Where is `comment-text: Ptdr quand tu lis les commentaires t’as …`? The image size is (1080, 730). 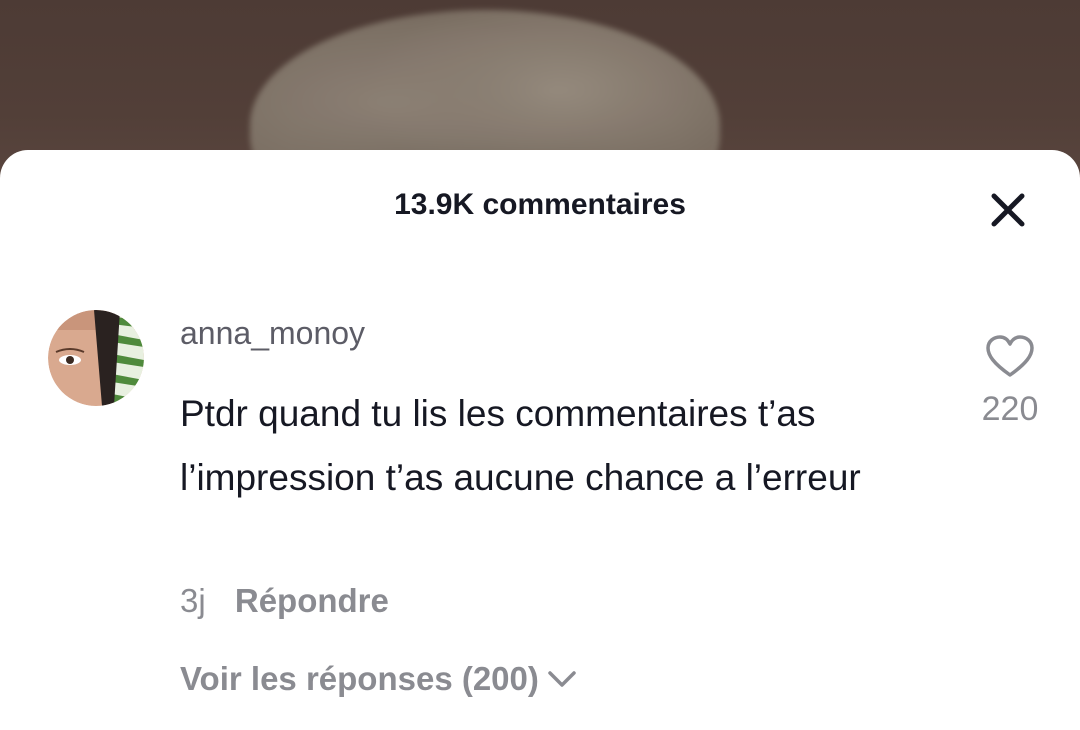 comment-text: Ptdr quand tu lis les commentaires t’as … is located at coordinates (520, 445).